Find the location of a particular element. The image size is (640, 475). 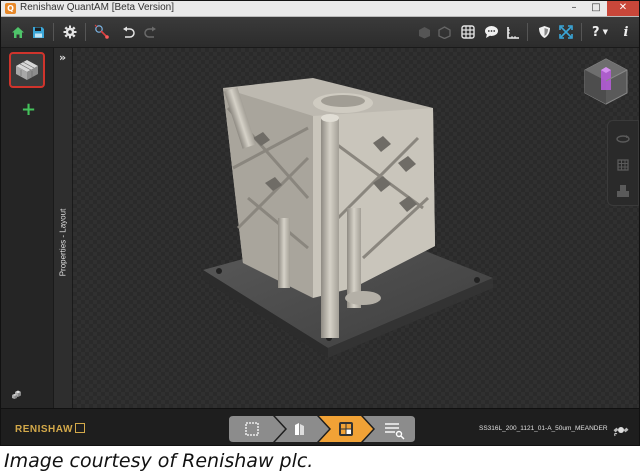

settings-icon is located at coordinates (70, 32).